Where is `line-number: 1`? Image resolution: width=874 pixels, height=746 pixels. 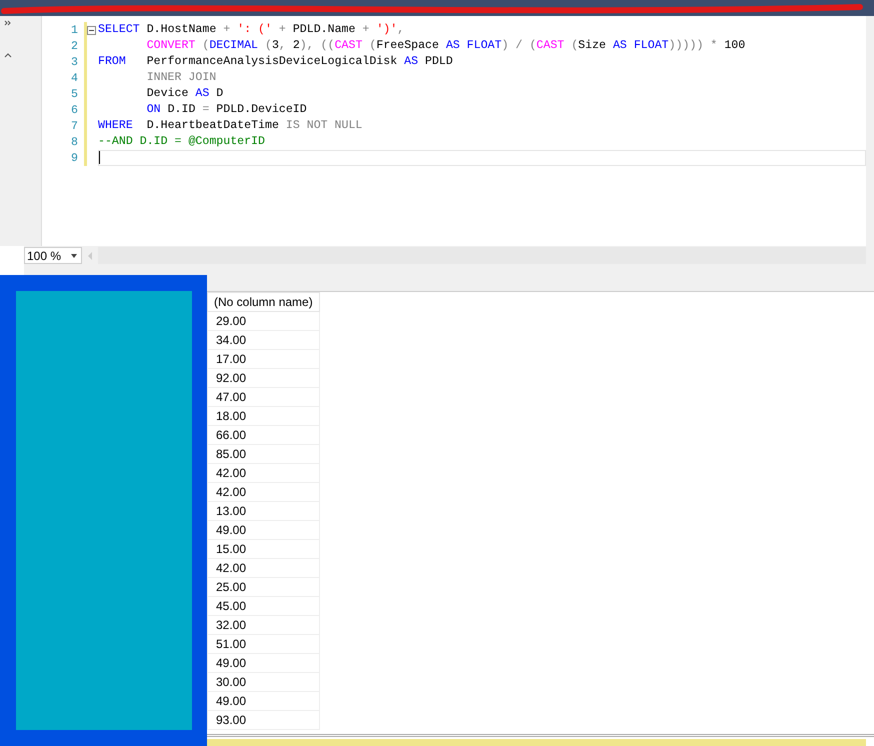
line-number: 1 is located at coordinates (74, 30).